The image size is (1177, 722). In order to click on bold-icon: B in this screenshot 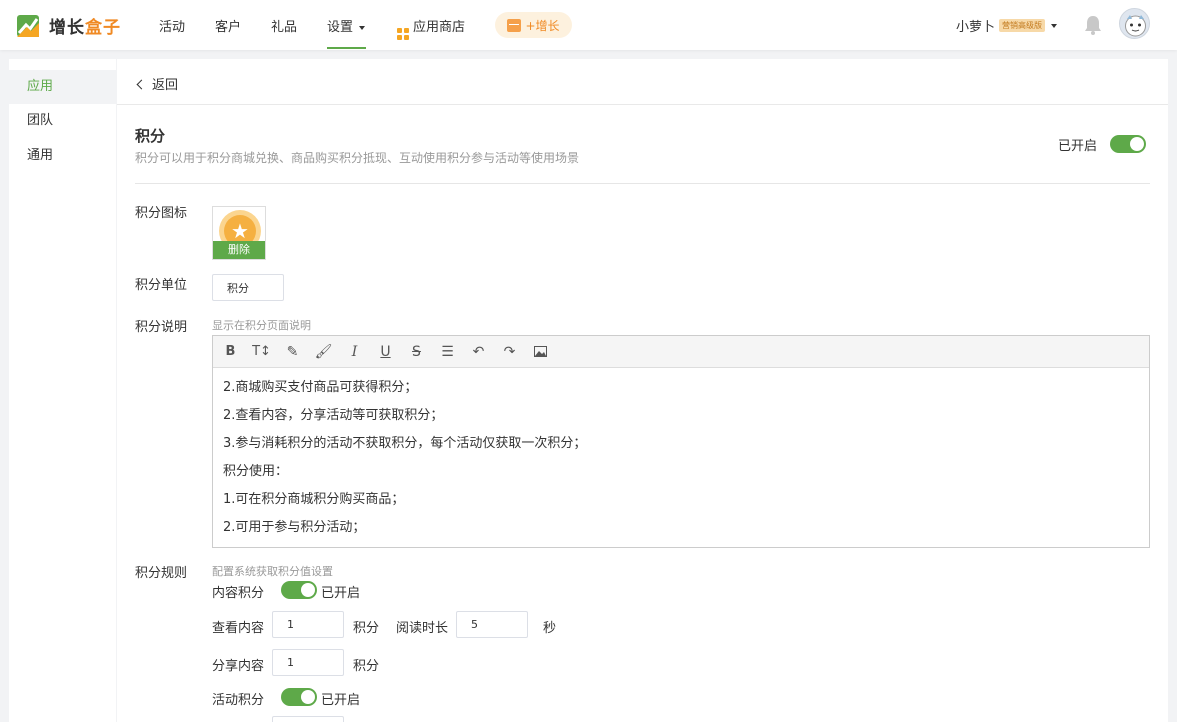, I will do `click(230, 352)`.